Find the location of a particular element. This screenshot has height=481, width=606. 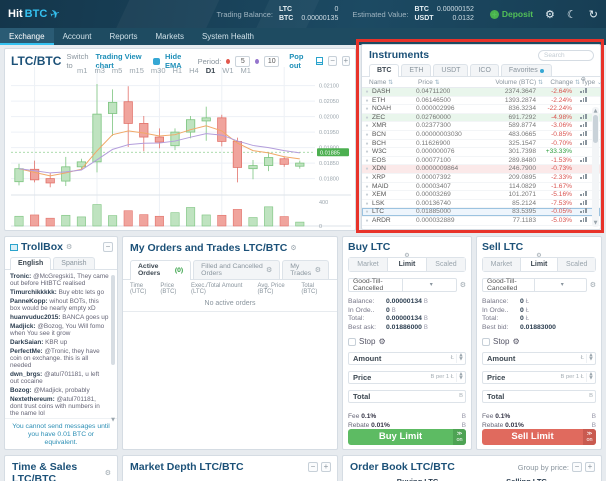

sell-amount-field: Amount Ł ▲ ▼ is located at coordinates (539, 358).